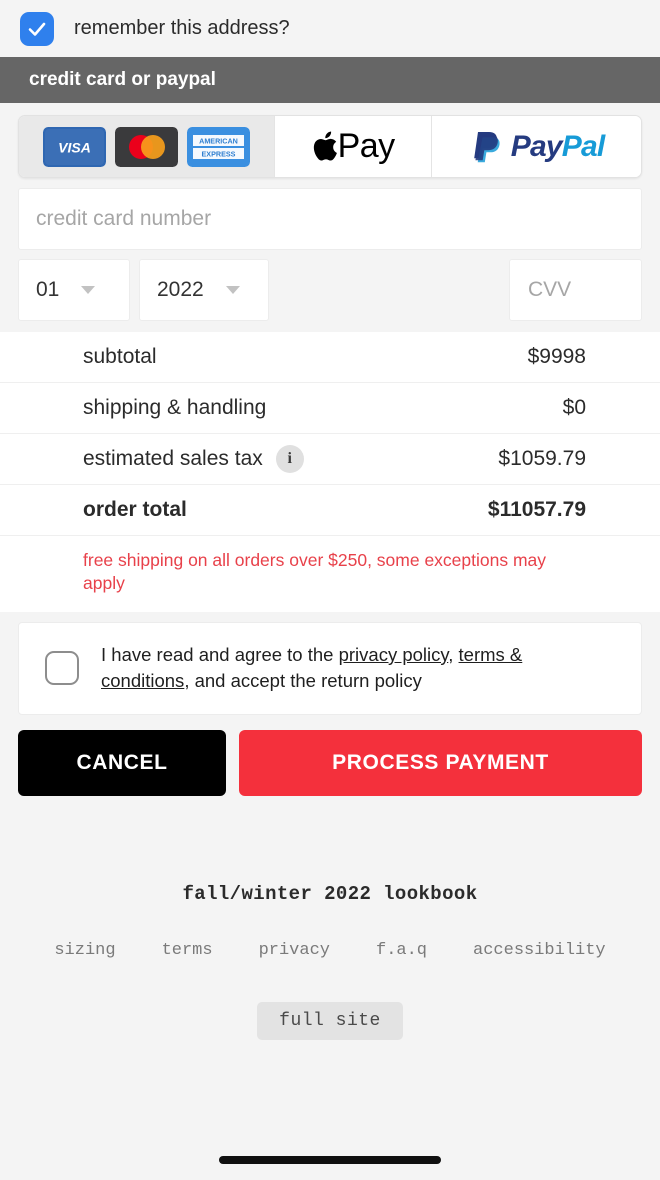  Describe the element at coordinates (135, 509) in the screenshot. I see `summary-label: order total` at that location.